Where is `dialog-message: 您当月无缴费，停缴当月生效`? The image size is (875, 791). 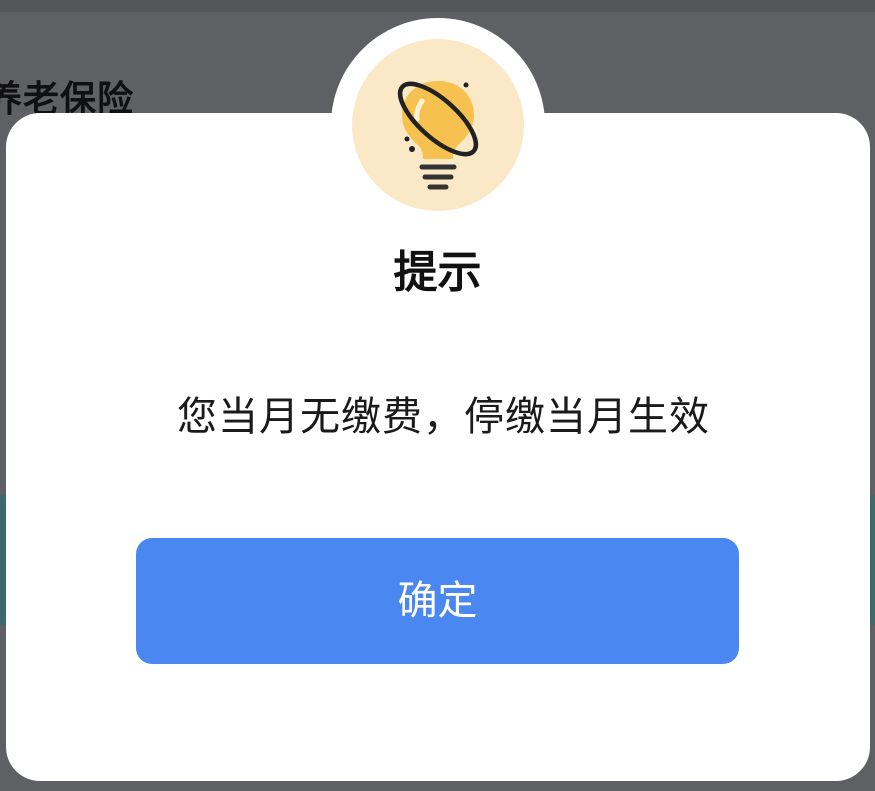
dialog-message: 您当月无缴费，停缴当月生效 is located at coordinates (443, 417).